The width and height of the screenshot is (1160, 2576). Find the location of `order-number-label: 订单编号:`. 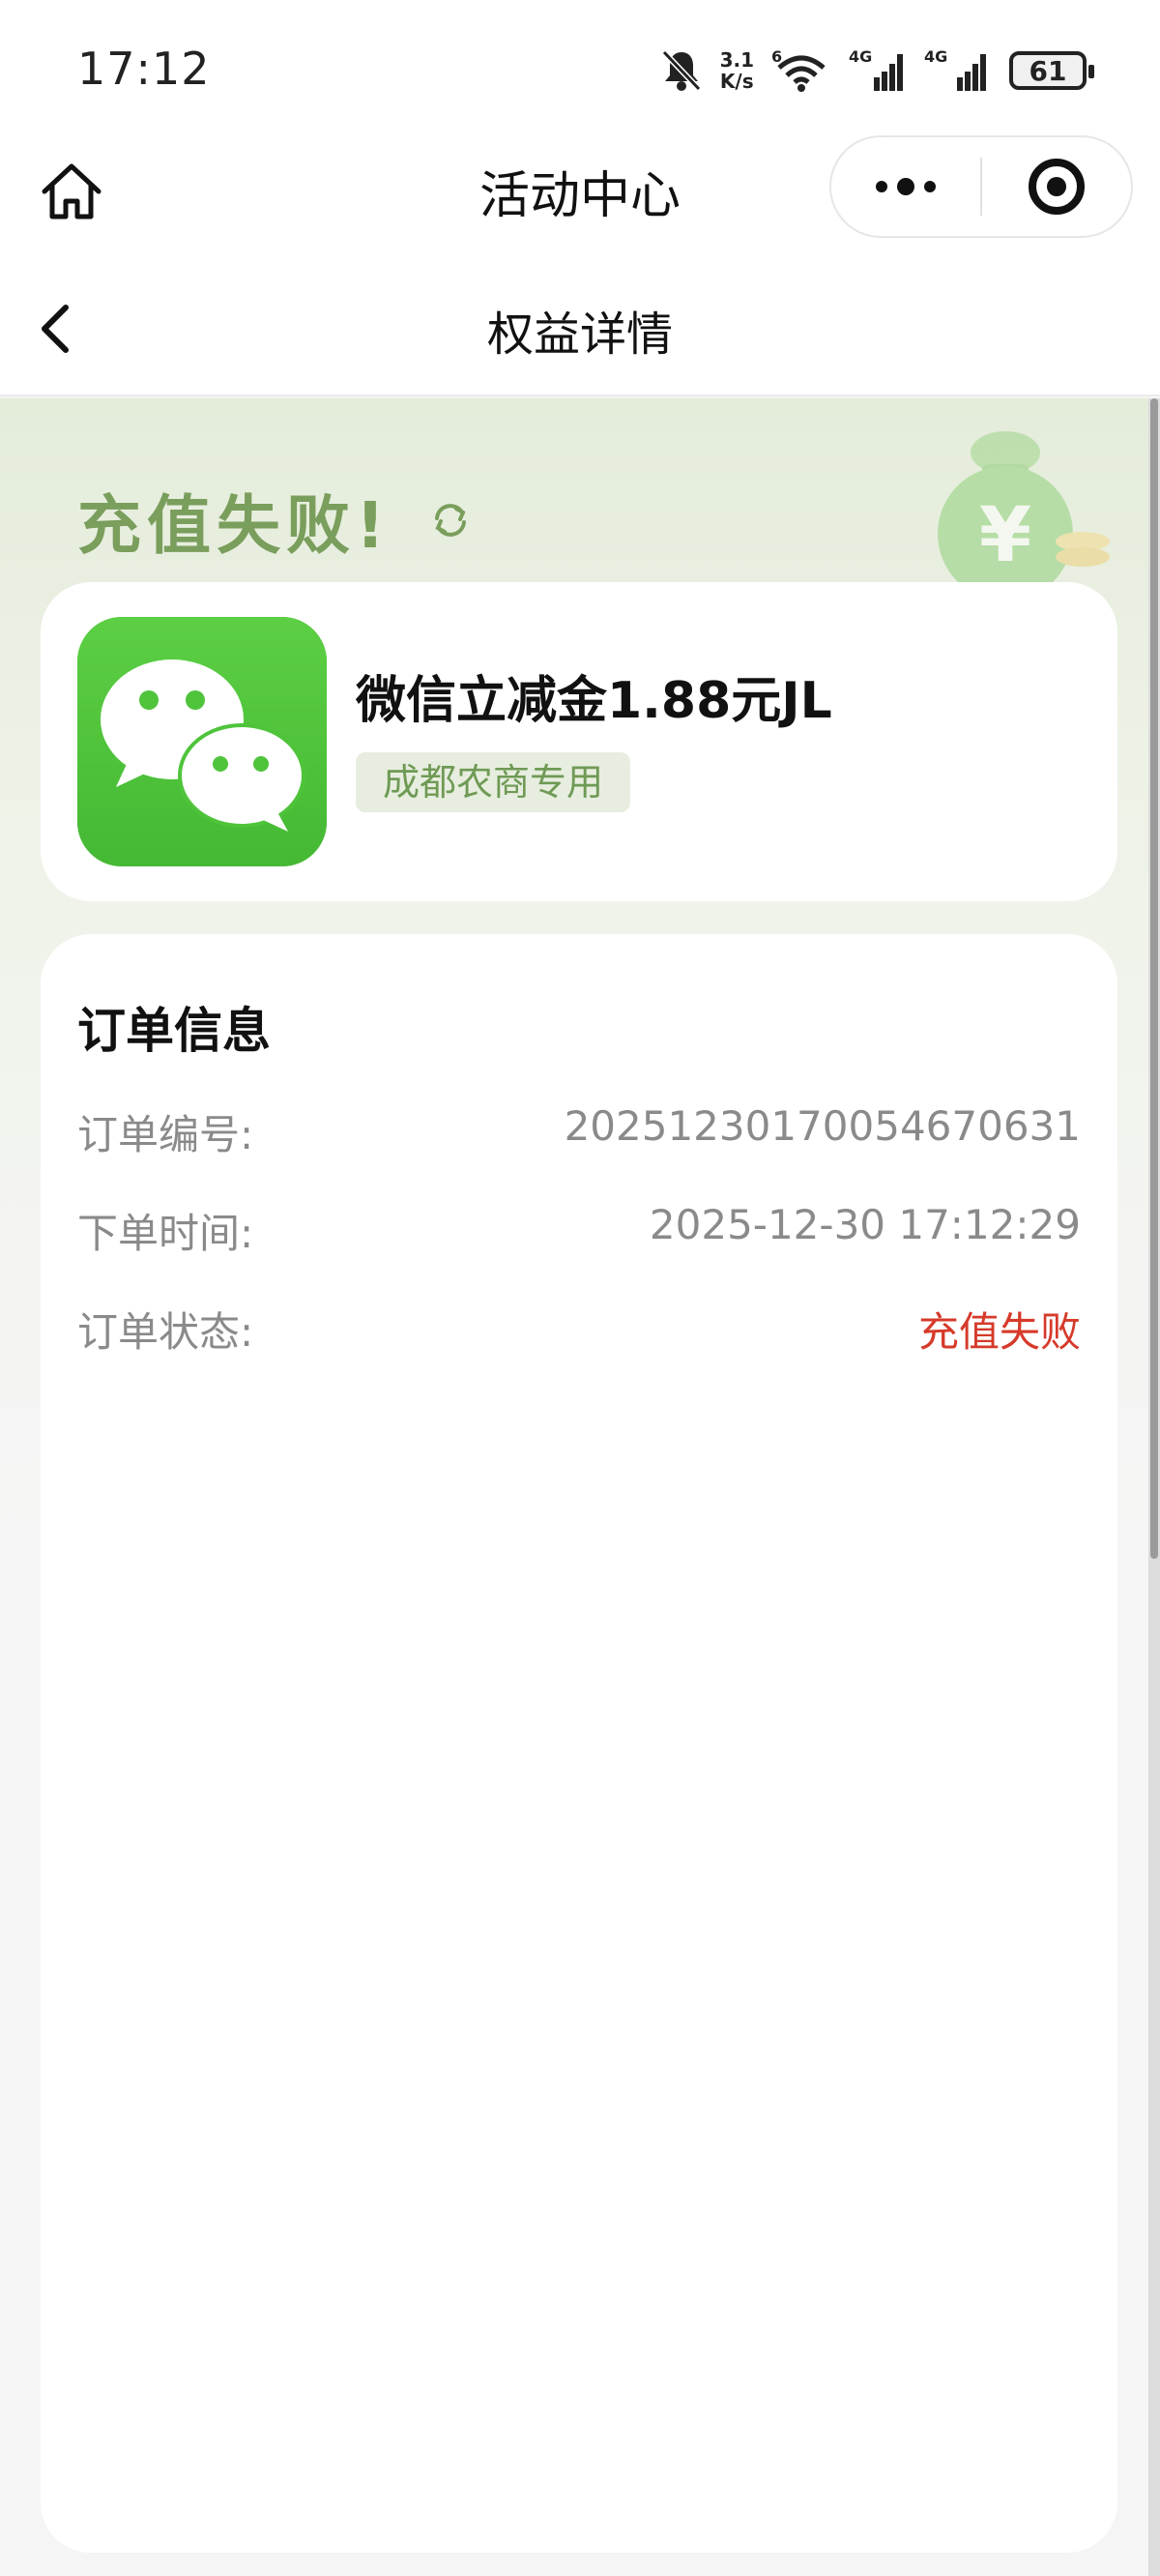

order-number-label: 订单编号: is located at coordinates (166, 1134).